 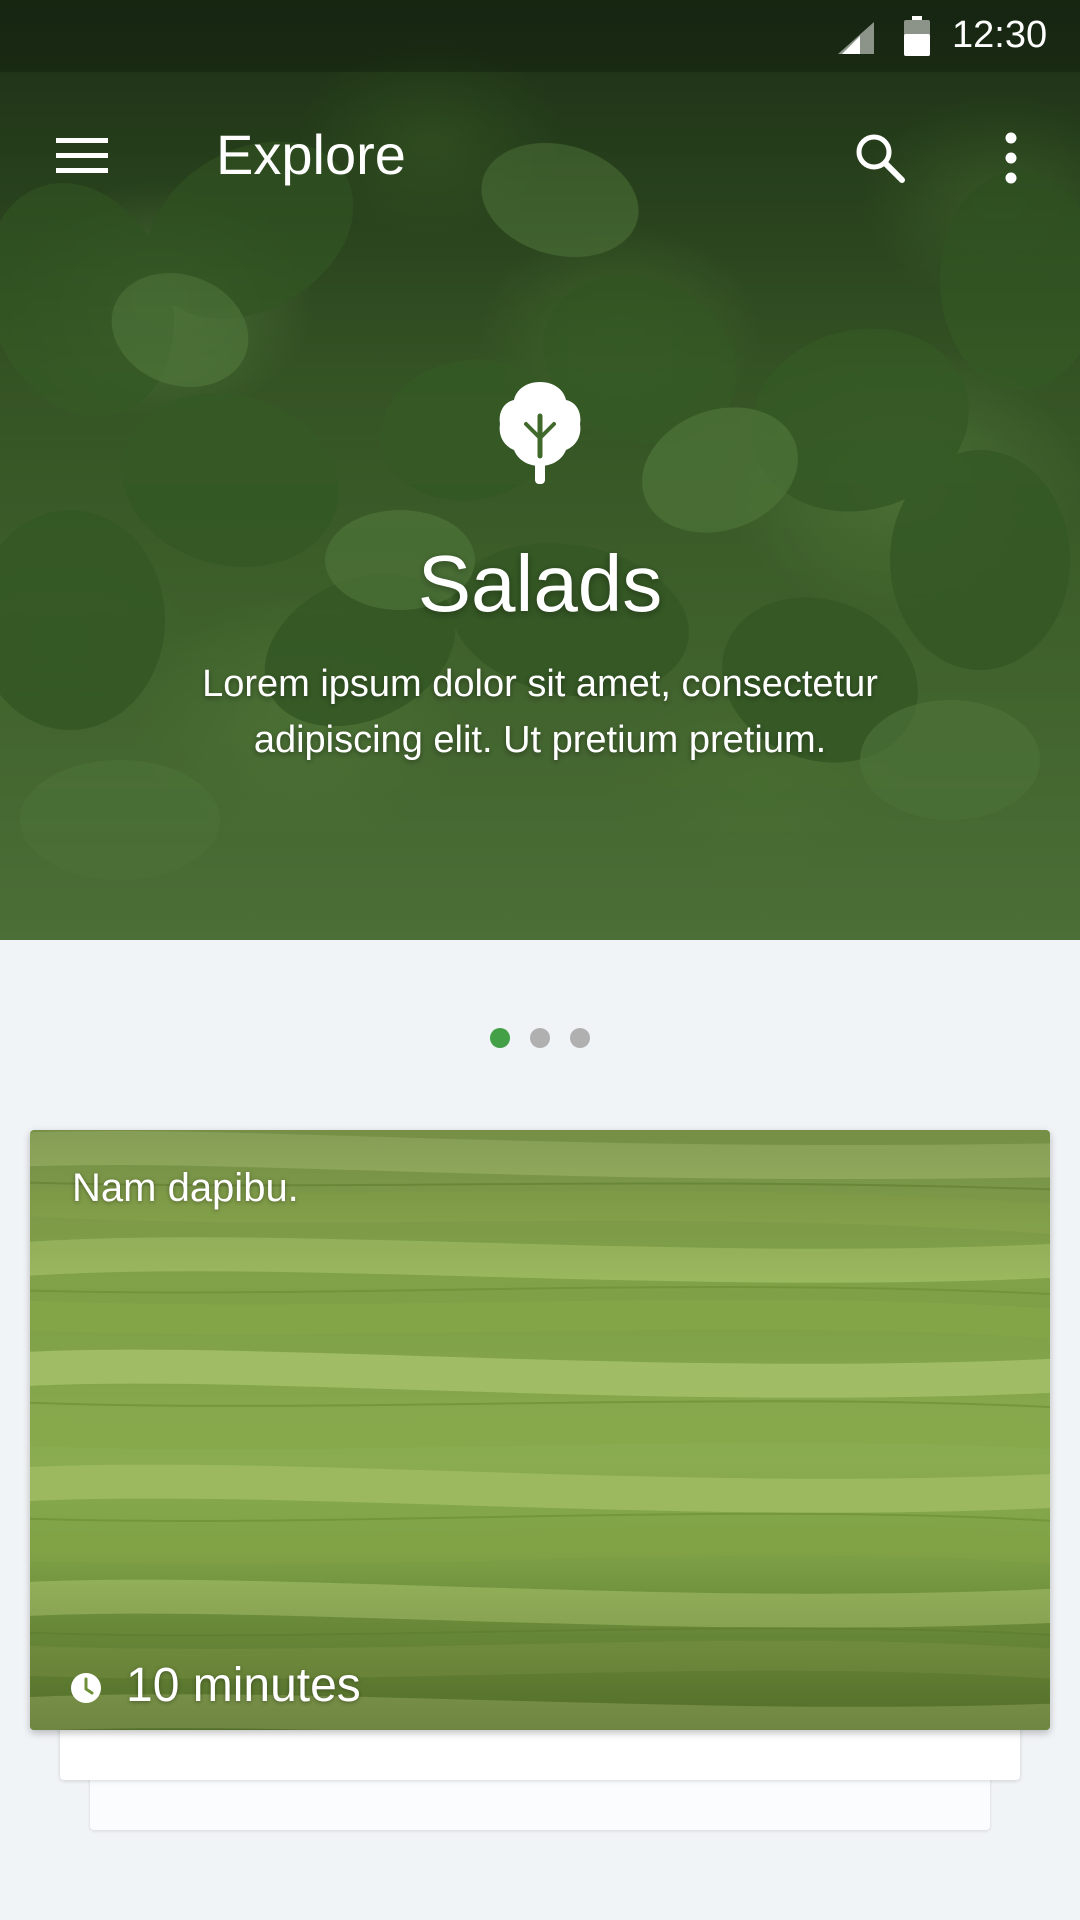 I want to click on menu-icon, so click(x=84, y=156).